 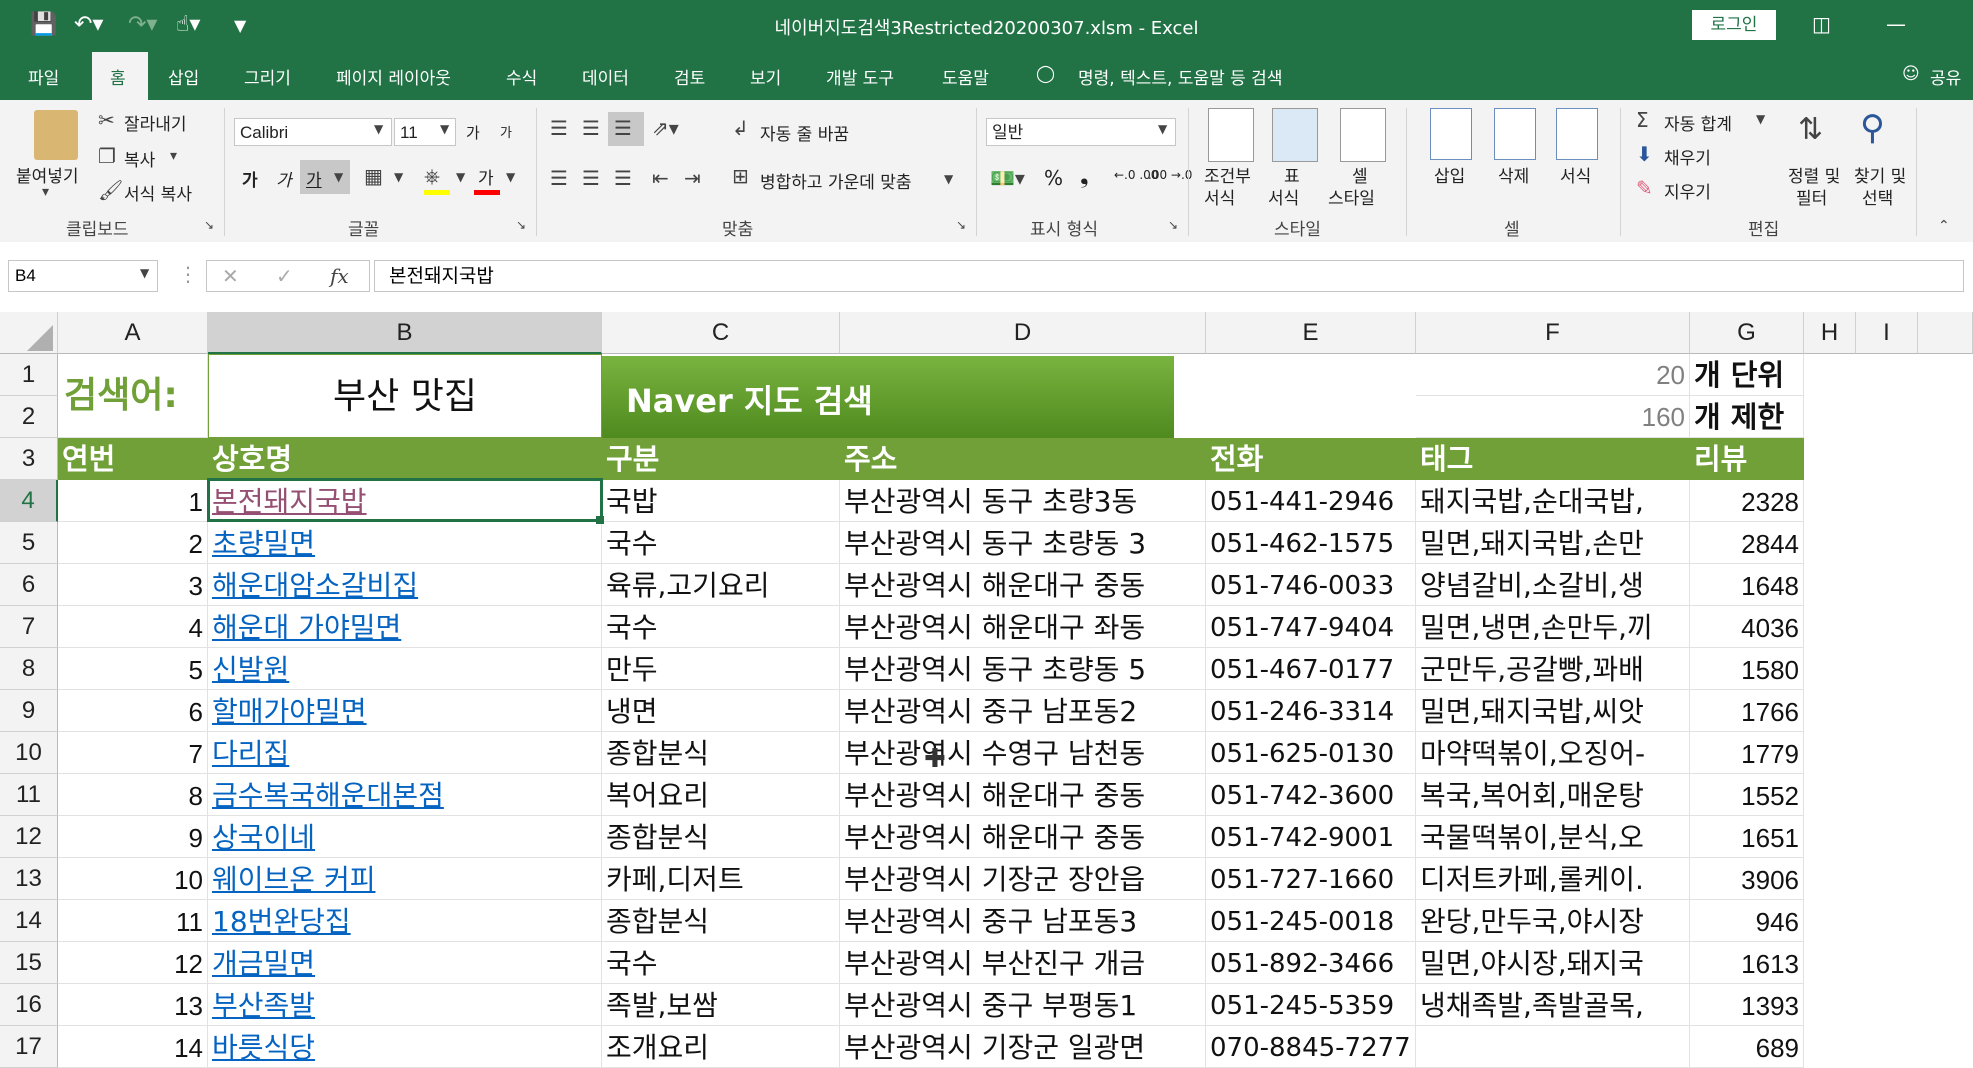 I want to click on cell-address: 부산광역시 수영구 남천동, so click(x=1023, y=753).